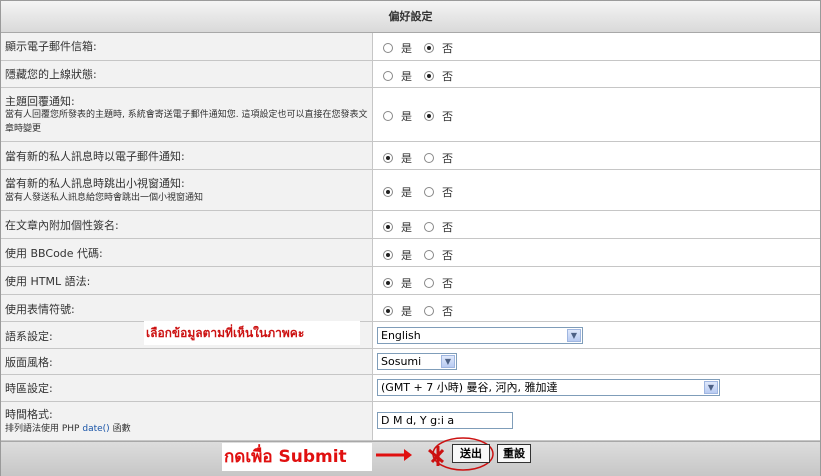 Image resolution: width=821 pixels, height=476 pixels. What do you see at coordinates (297, 457) in the screenshot?
I see `annotation-submit: กดเพื่อ Submit` at bounding box center [297, 457].